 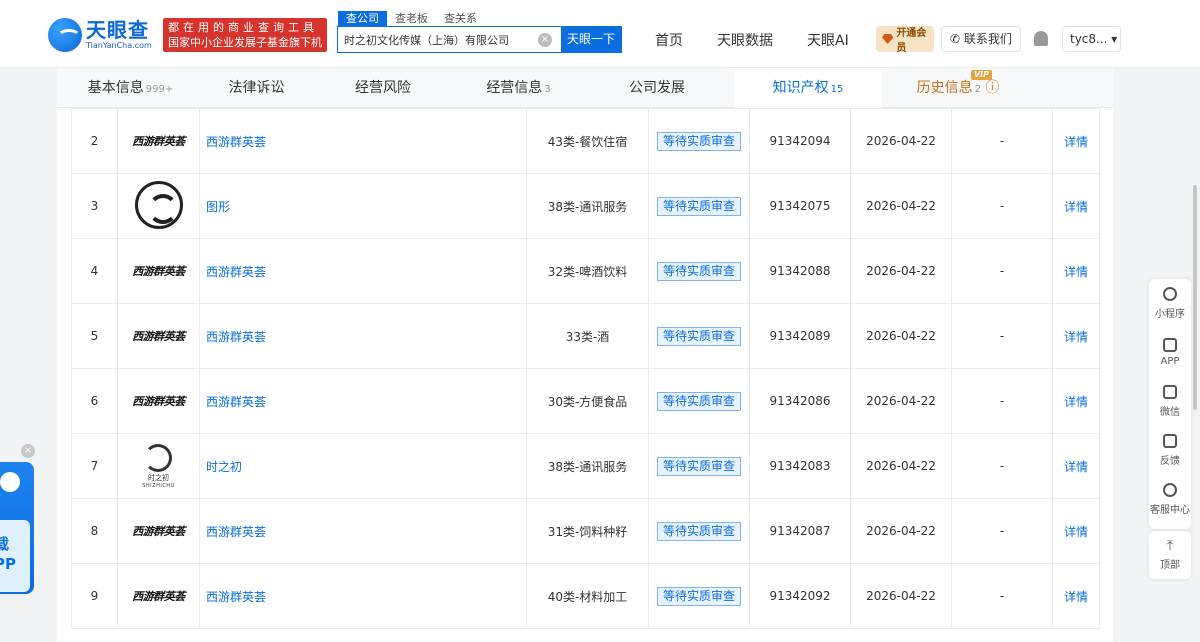 I want to click on nav-home: 首页, so click(x=669, y=40).